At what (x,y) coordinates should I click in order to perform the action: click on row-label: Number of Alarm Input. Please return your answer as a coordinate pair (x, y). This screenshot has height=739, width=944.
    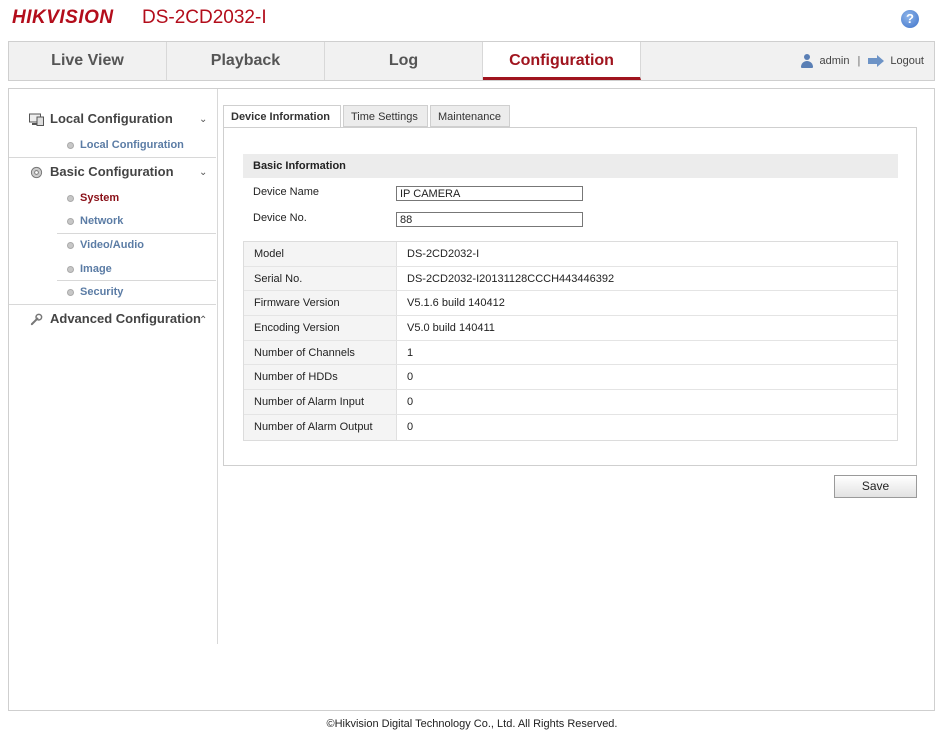
    Looking at the image, I should click on (320, 402).